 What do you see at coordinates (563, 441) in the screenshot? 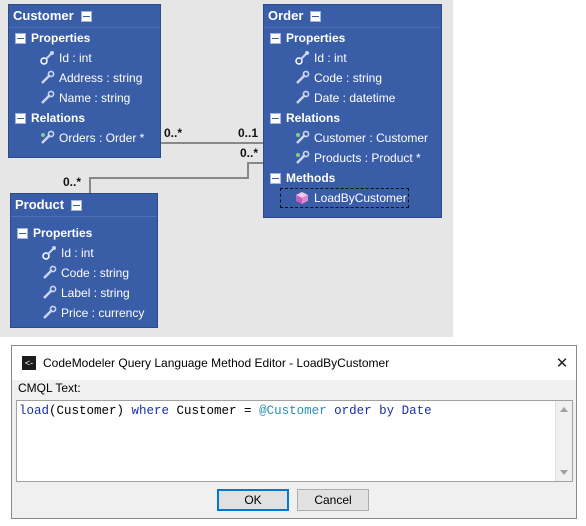
I see `vertical-scrollbar` at bounding box center [563, 441].